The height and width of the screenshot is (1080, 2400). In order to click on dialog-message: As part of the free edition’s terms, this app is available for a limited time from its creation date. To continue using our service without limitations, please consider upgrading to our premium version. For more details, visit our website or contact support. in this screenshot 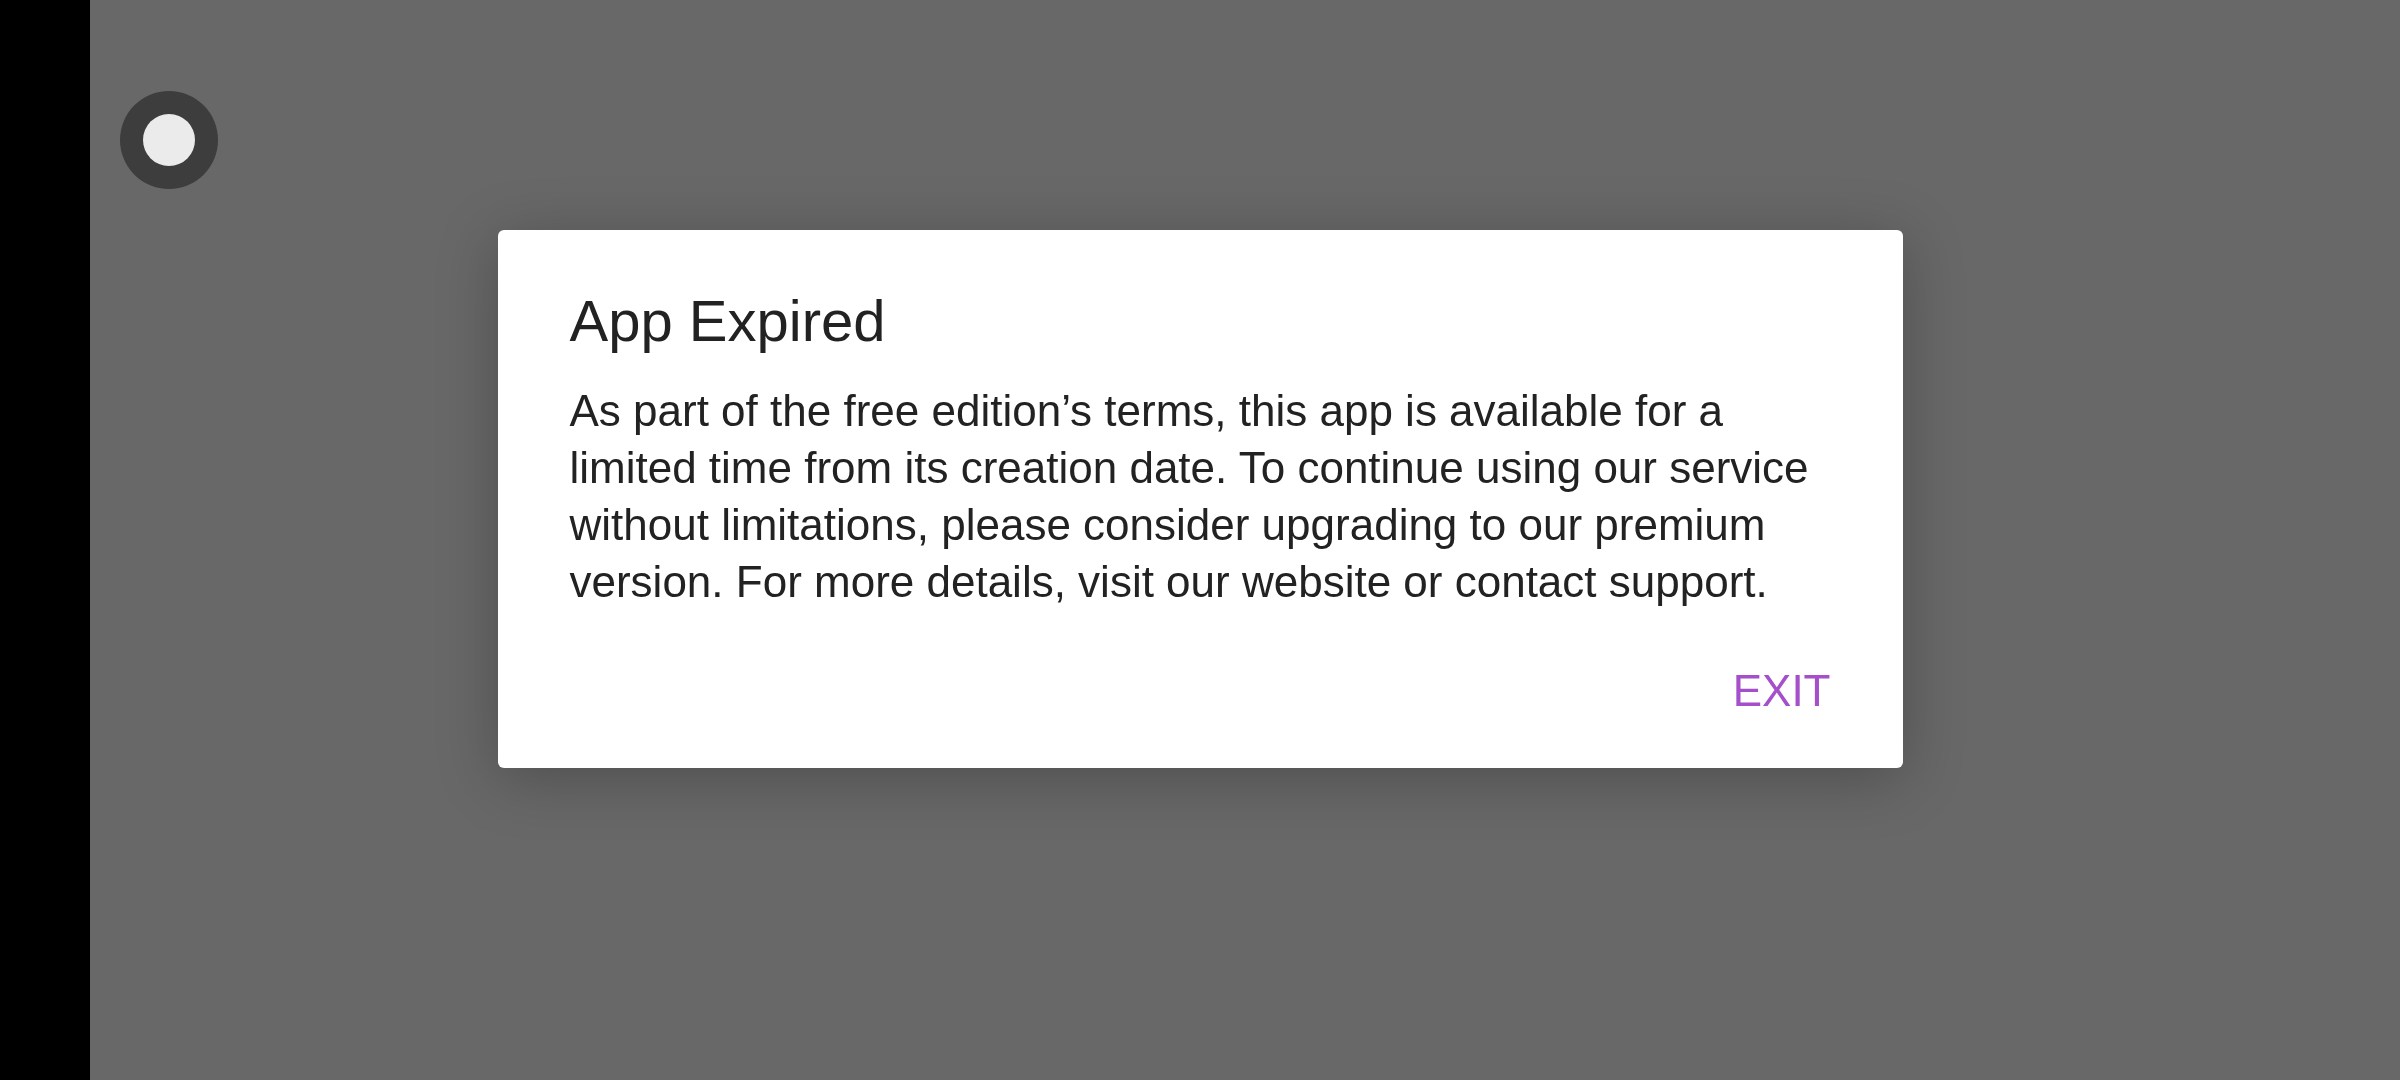, I will do `click(1189, 496)`.